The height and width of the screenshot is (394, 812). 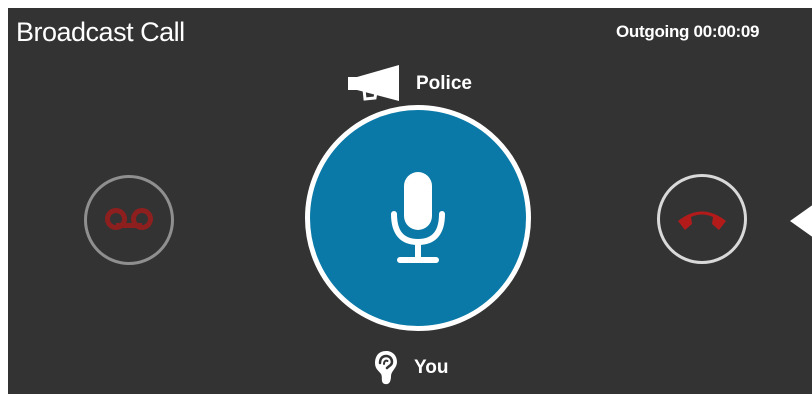 I want to click on listener-name: You, so click(x=431, y=367).